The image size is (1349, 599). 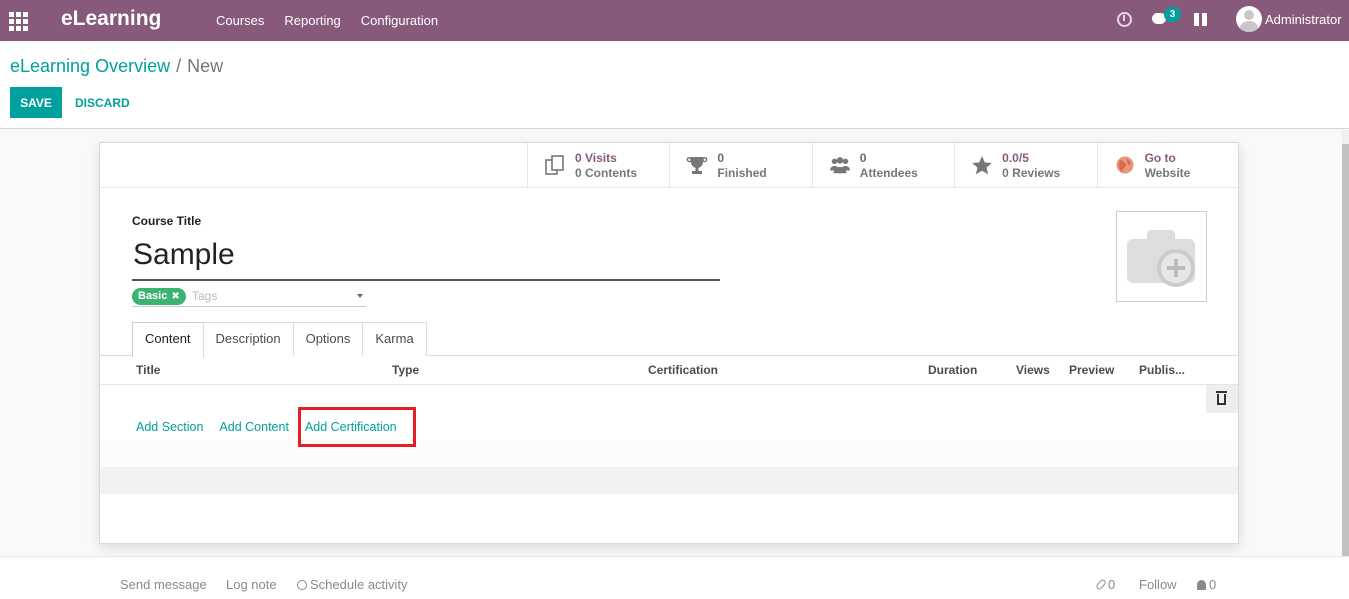 I want to click on apps-menu-icon, so click(x=19, y=20).